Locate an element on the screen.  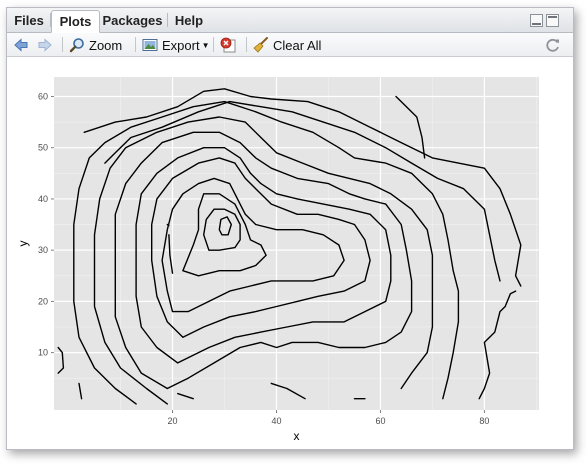
x-axis-label: x is located at coordinates (297, 436).